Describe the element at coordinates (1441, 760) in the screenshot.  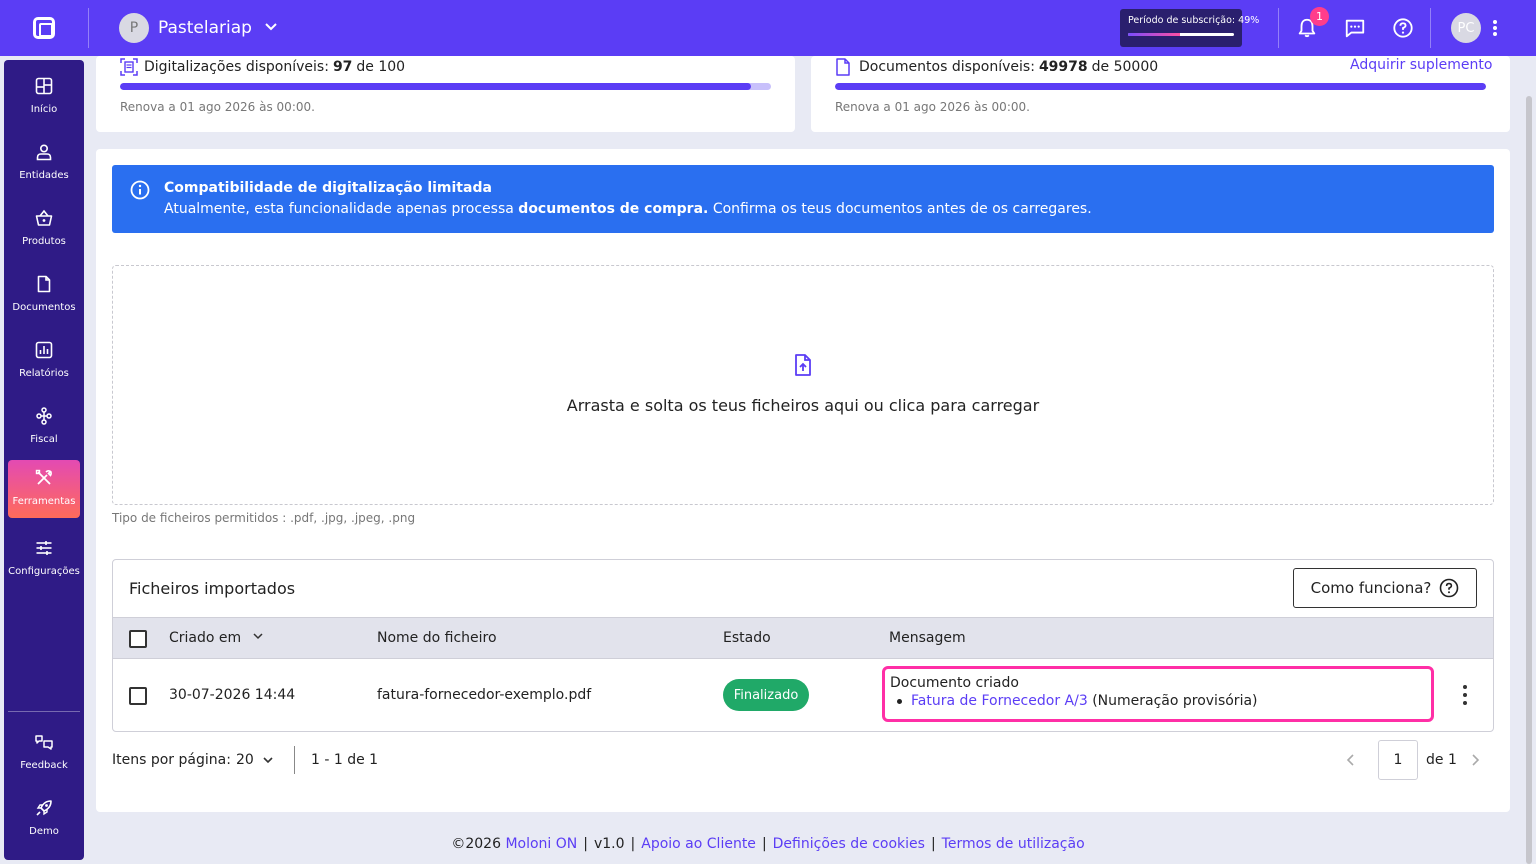
I see `page-total: de 1` at that location.